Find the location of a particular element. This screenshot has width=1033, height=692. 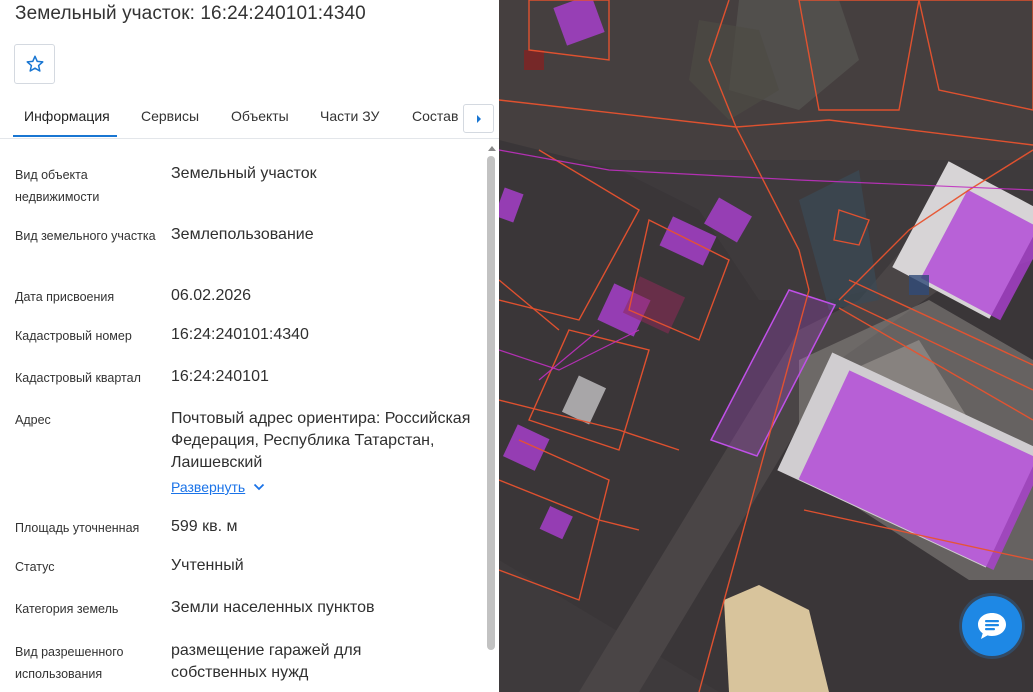

chevron-down-icon is located at coordinates (259, 487).